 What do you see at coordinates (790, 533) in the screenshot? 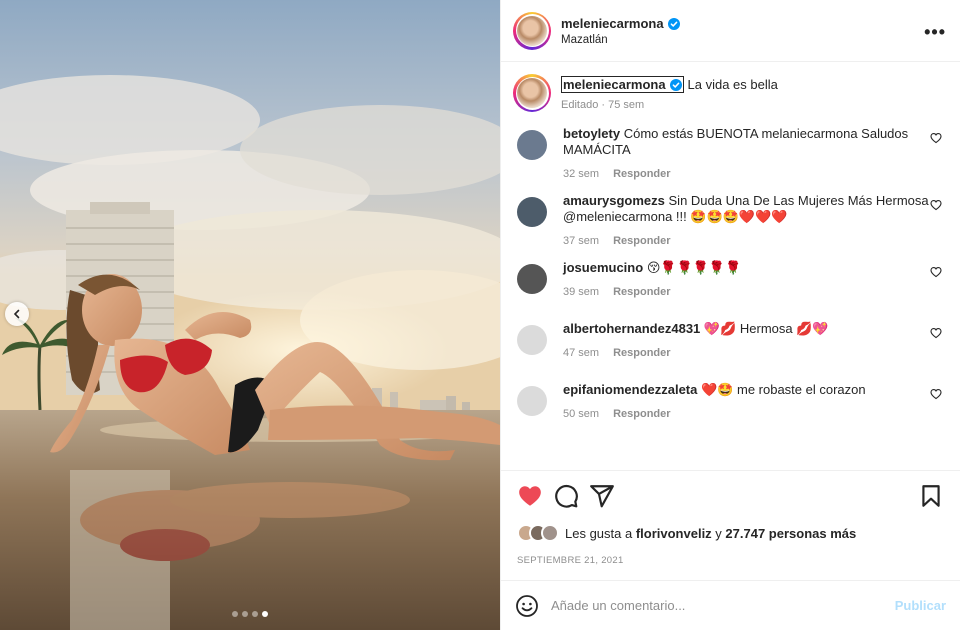
I see `likes-count-link: 27.747 personas más` at bounding box center [790, 533].